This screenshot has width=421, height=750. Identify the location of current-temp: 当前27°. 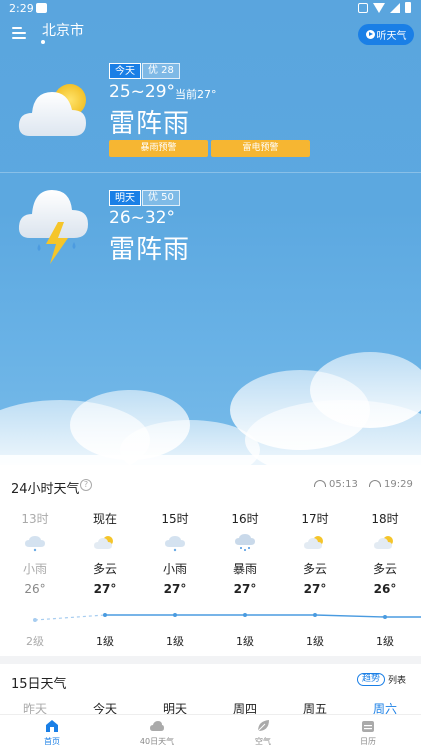
(196, 94).